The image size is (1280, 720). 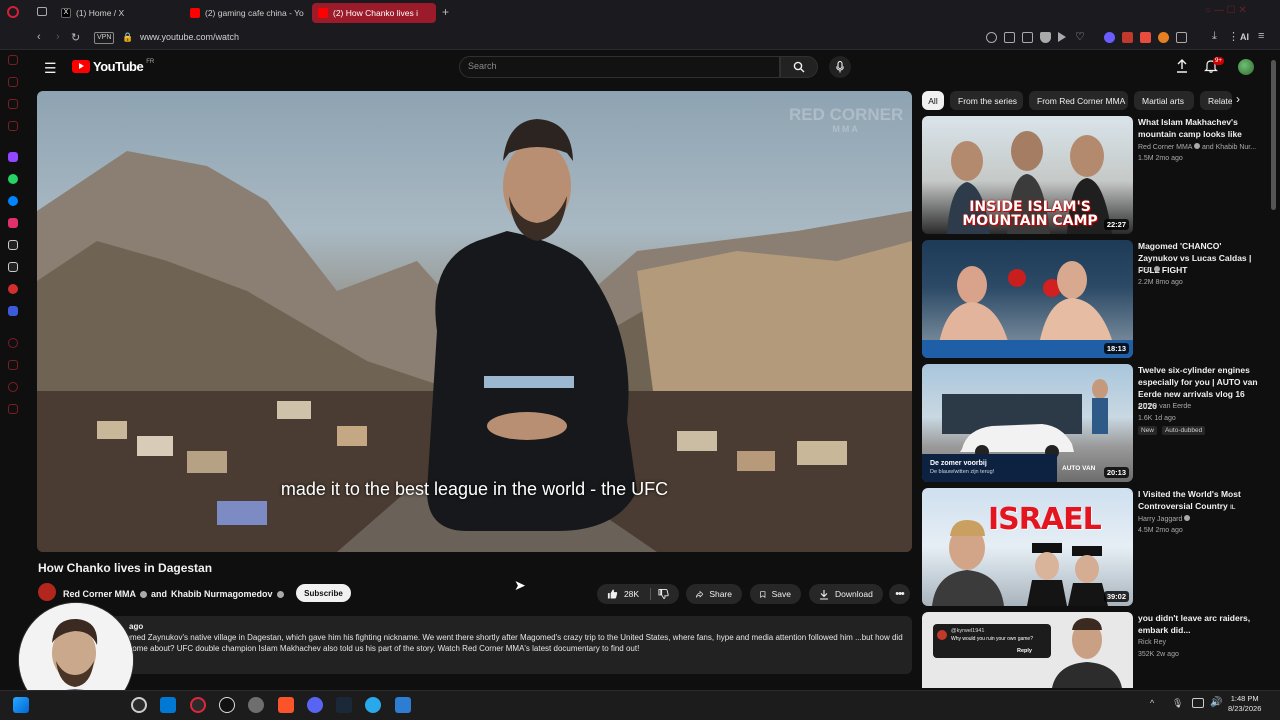 I want to click on history-icon, so click(x=13, y=343).